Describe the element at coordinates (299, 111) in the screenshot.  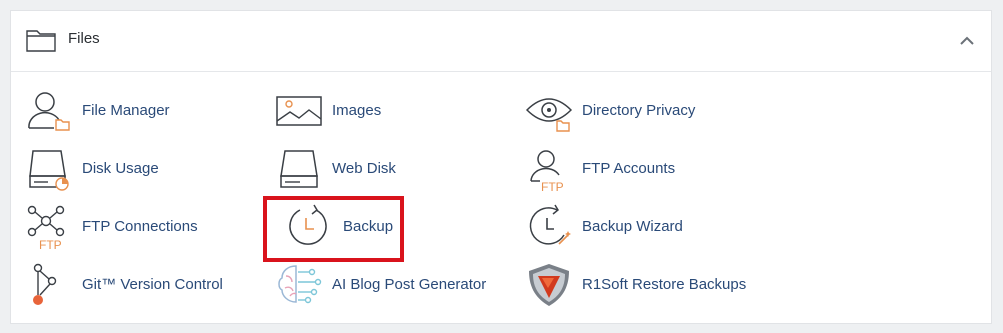
I see `images-icon` at that location.